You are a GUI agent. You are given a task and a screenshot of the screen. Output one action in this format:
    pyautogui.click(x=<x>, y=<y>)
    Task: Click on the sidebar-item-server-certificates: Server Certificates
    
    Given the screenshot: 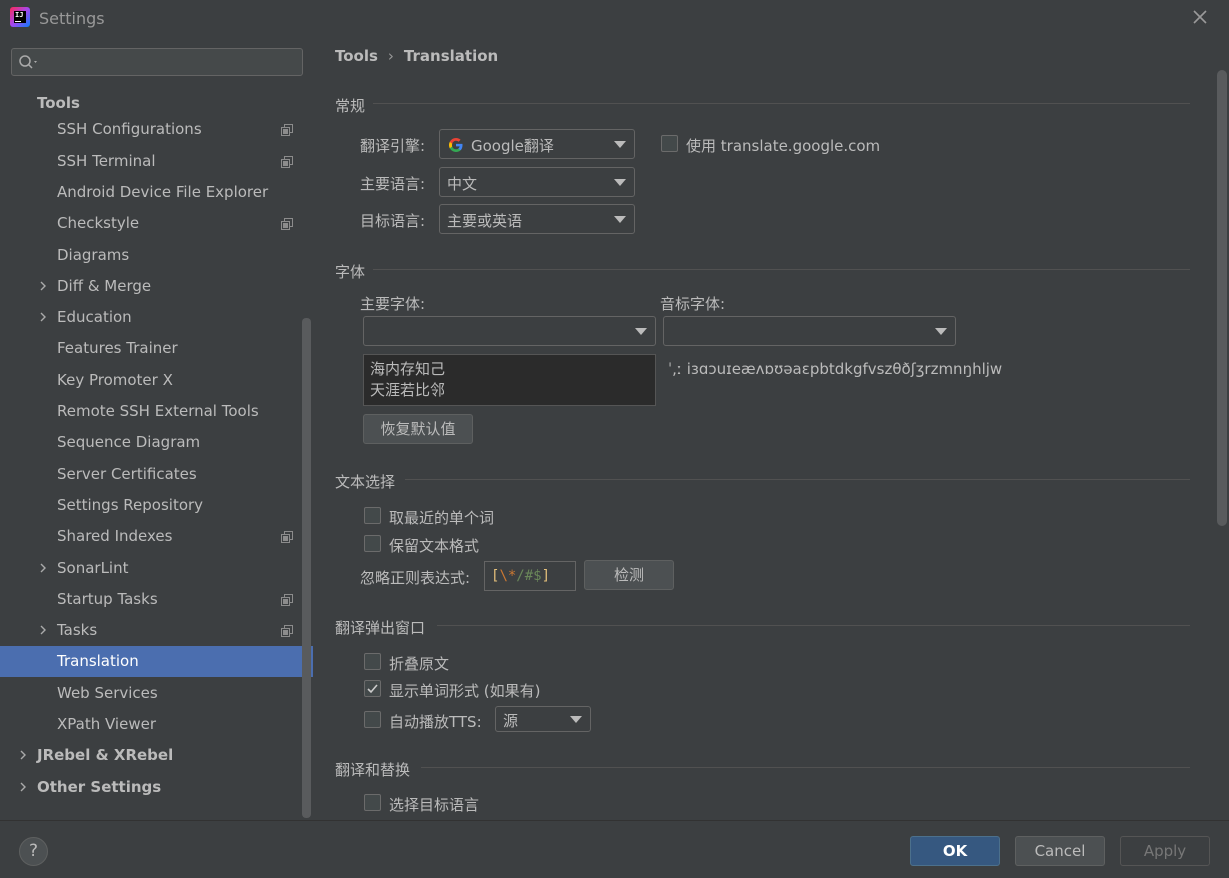 What is the action you would take?
    pyautogui.click(x=156, y=474)
    